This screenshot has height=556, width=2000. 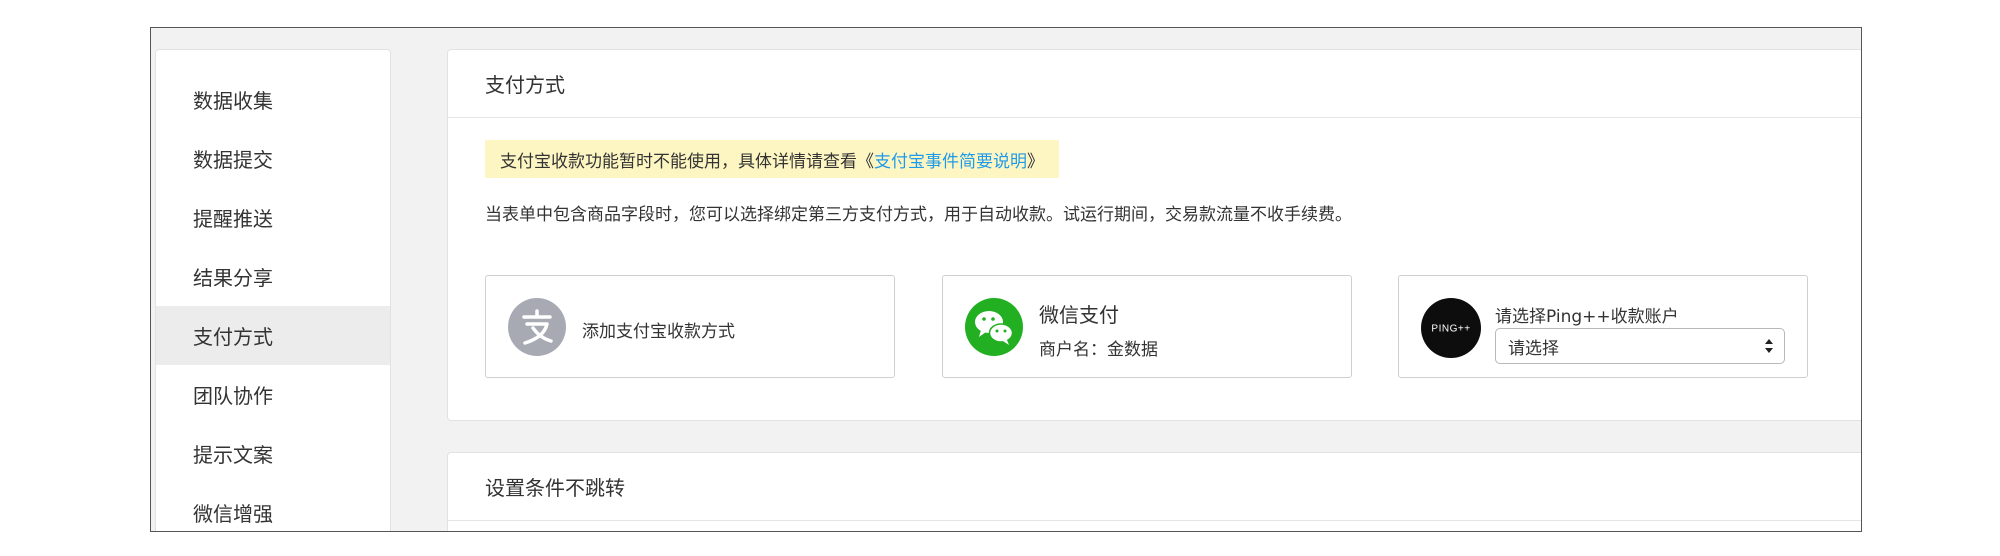 I want to click on alipay-notice-banner: 支付宝收款功能暂时不能使用，具体详情请查看《 支付宝事件简要说明 》, so click(x=772, y=159).